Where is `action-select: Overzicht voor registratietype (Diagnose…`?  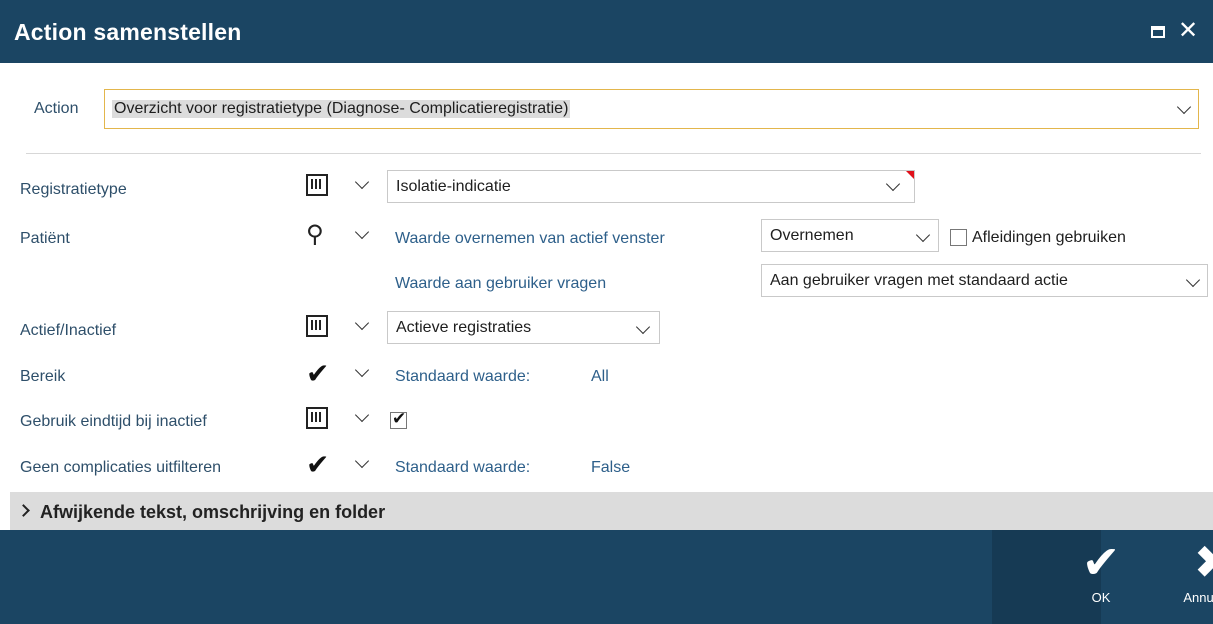 action-select: Overzicht voor registratietype (Diagnose… is located at coordinates (651, 109).